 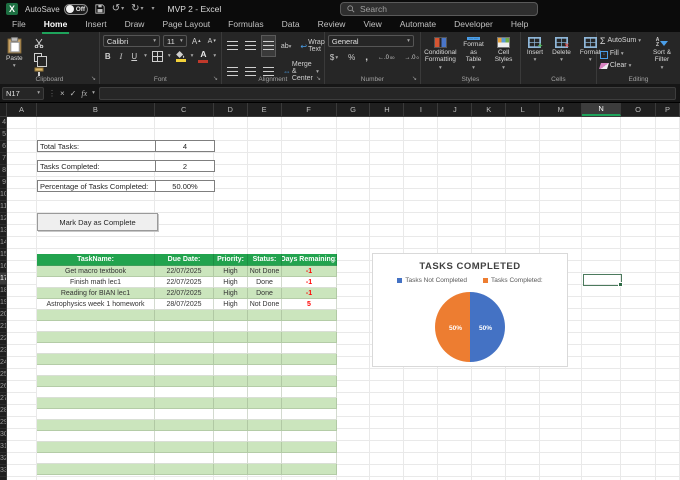 I want to click on column-header-f: F, so click(x=309, y=109).